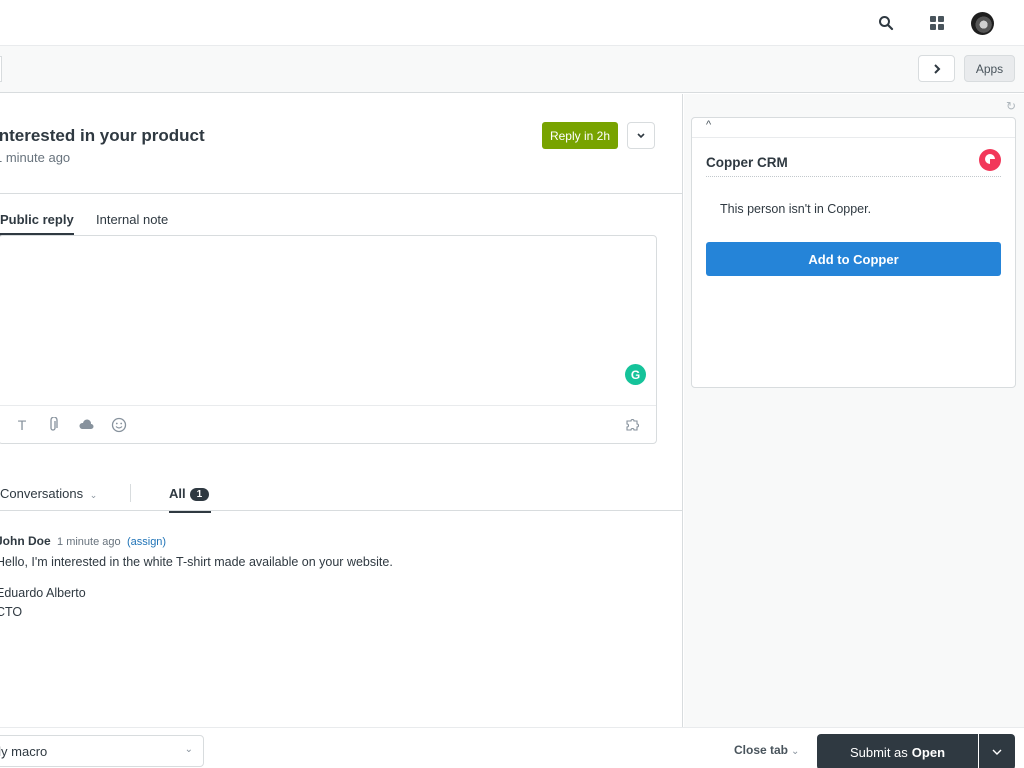 Image resolution: width=1024 pixels, height=768 pixels. Describe the element at coordinates (102, 751) in the screenshot. I see `macro-select: Apply macro ⌄` at that location.